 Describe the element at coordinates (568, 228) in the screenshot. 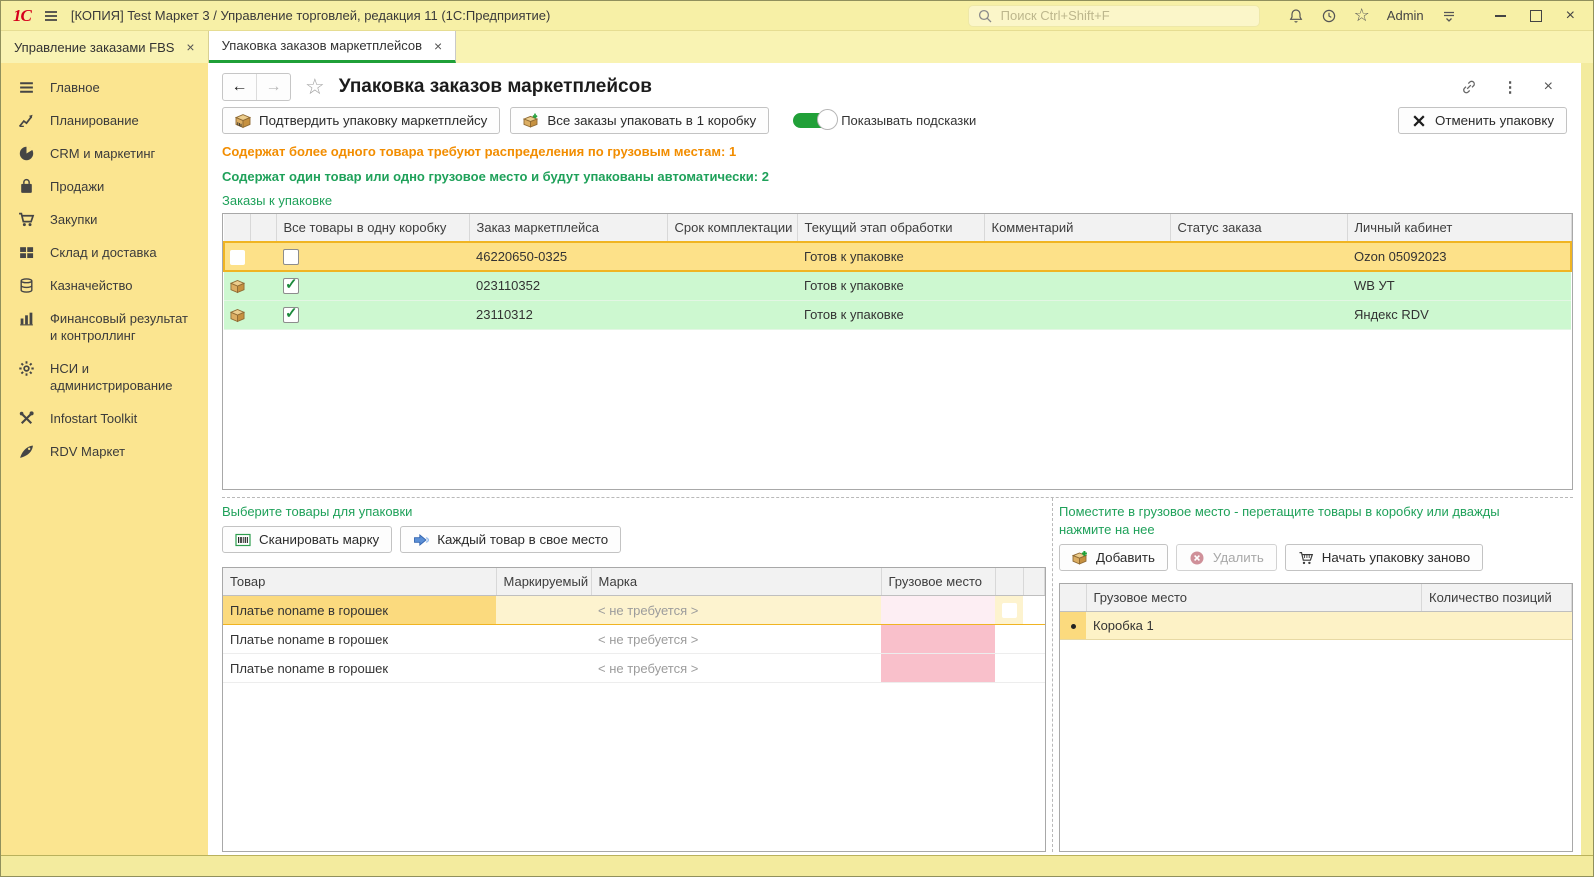

I see `column-header-order: Заказ маркетплейса` at that location.